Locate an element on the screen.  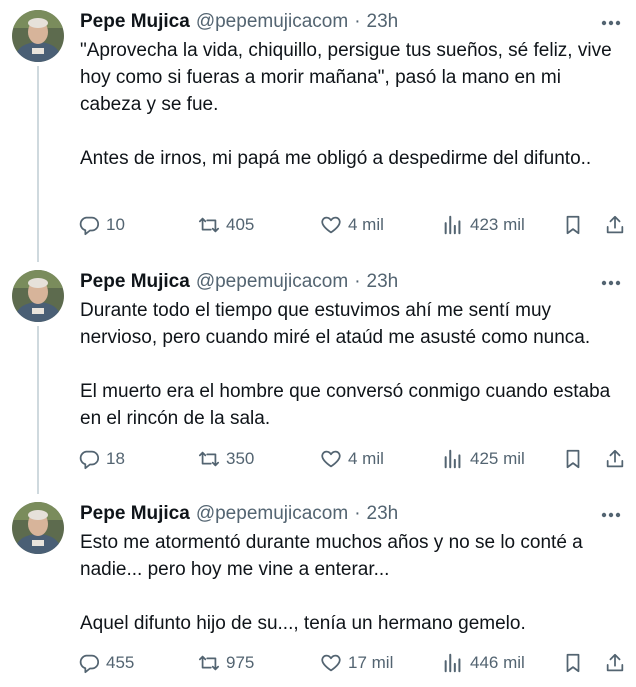
repost-button: 975 is located at coordinates (226, 663).